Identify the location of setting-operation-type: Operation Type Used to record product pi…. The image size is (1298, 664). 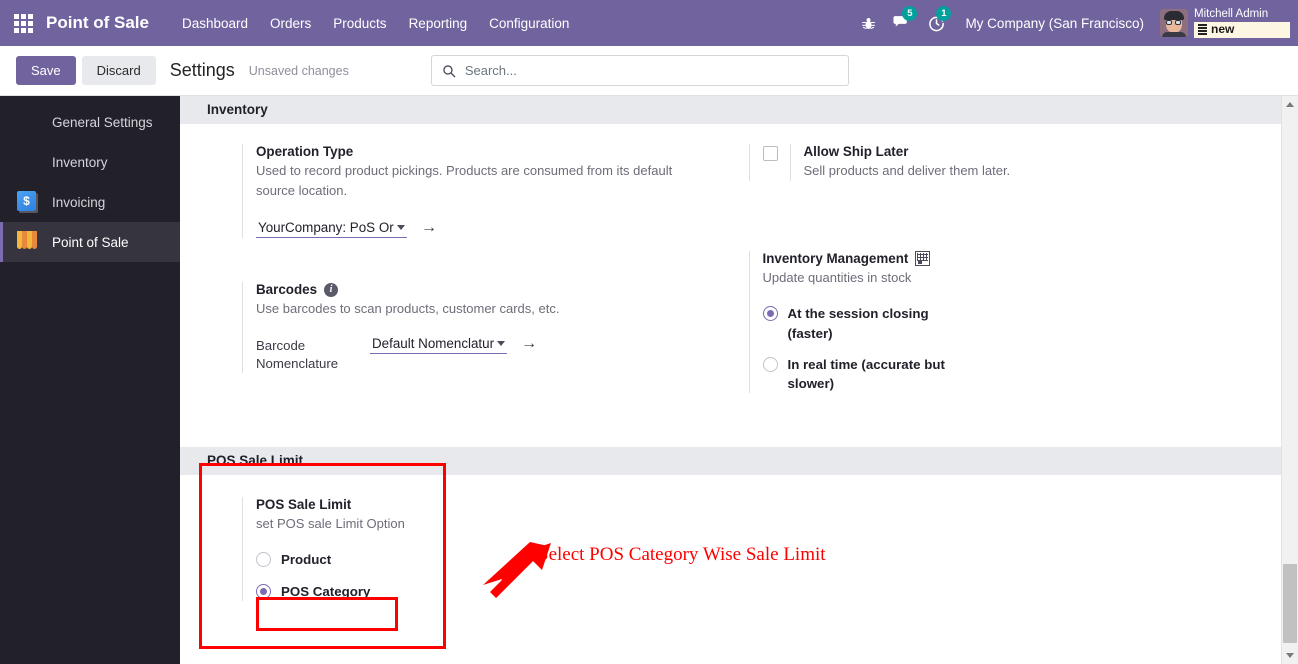
(472, 191).